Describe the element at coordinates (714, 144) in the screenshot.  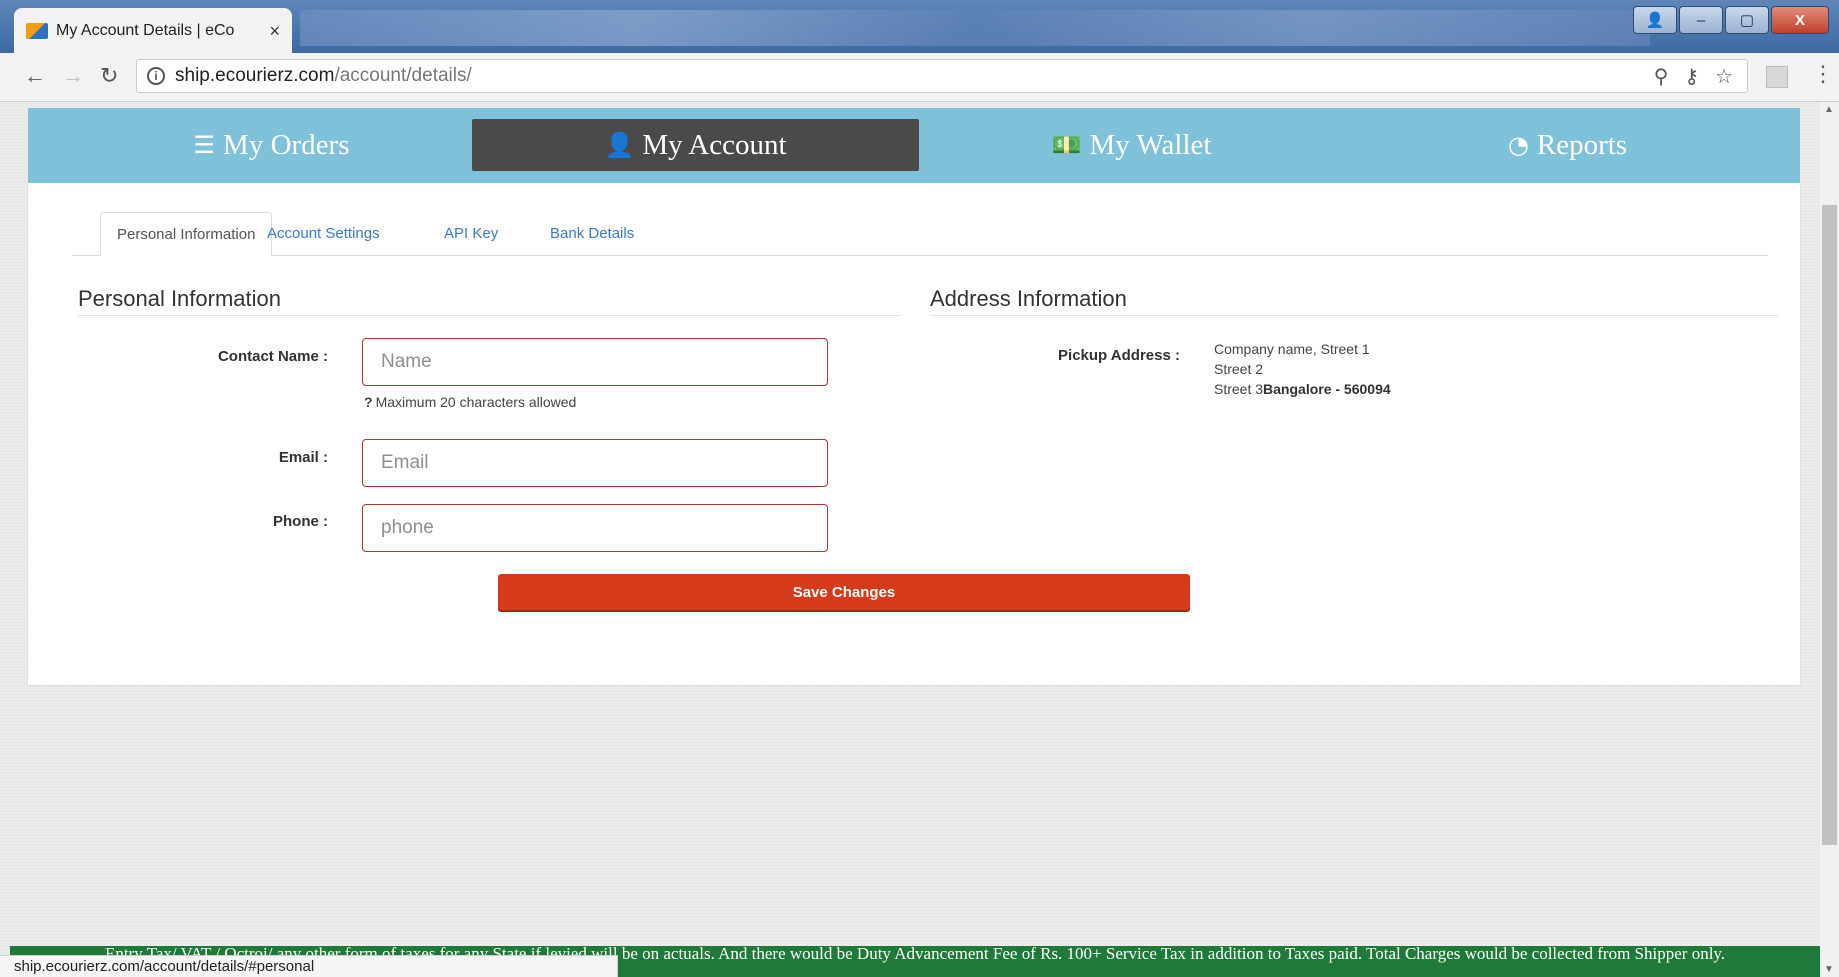
I see `nav-my-account-label: My Account` at that location.